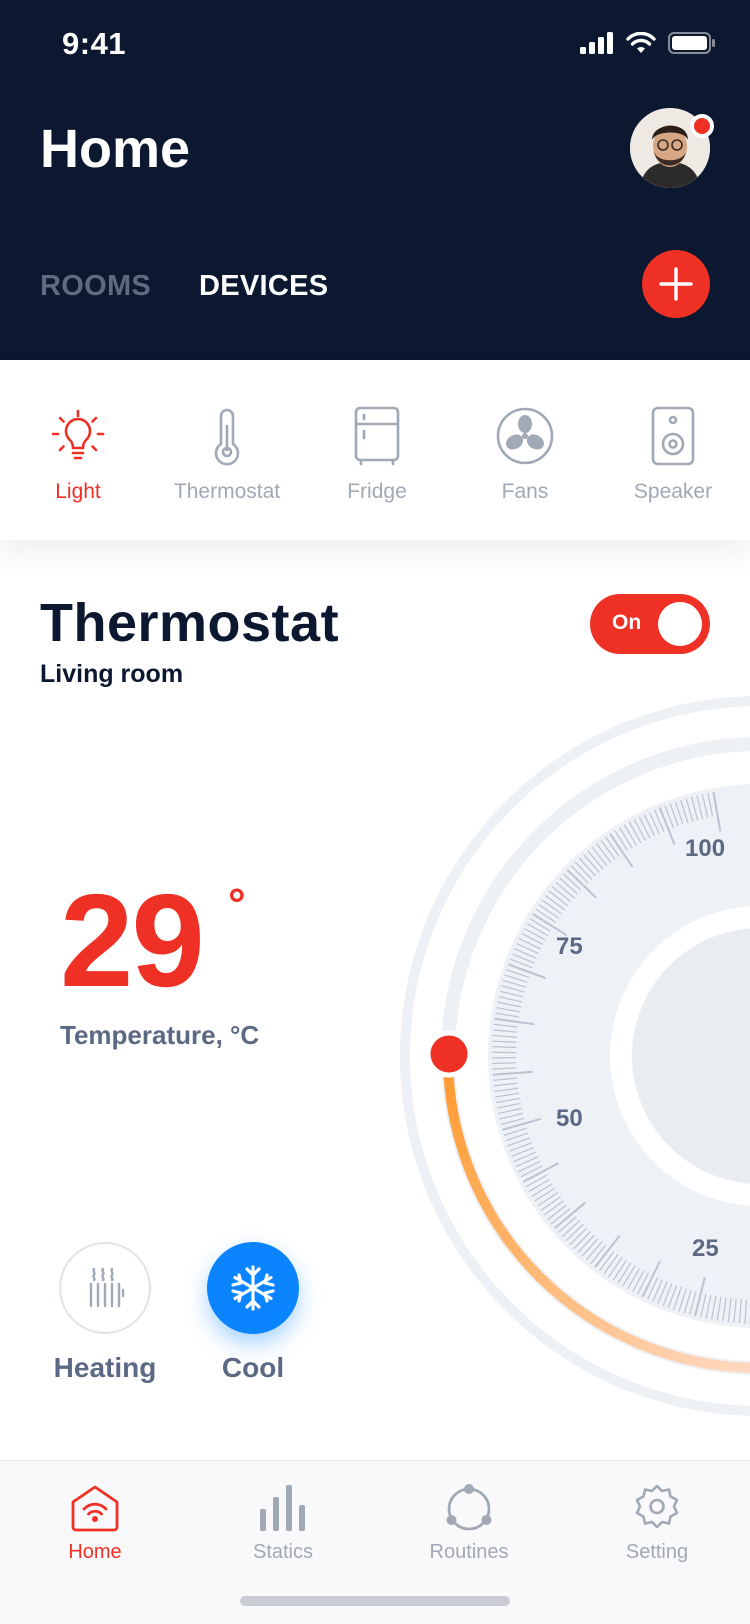 The image size is (750, 1624). I want to click on page-title: Home, so click(115, 149).